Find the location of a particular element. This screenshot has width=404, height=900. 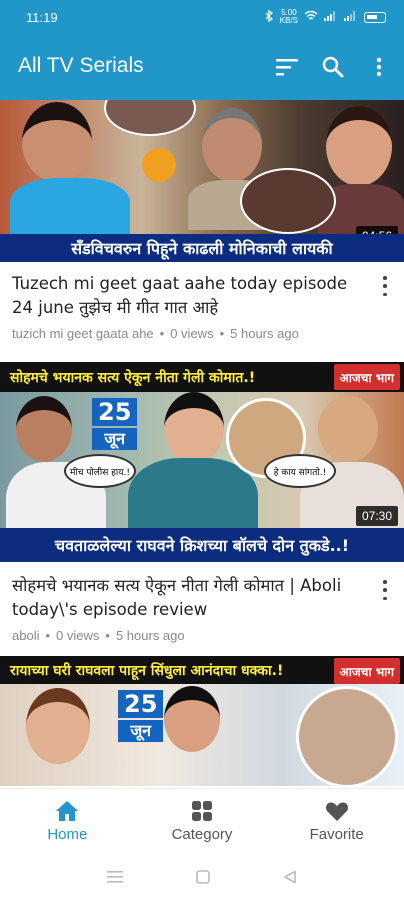

video-duration: 07:30 is located at coordinates (376, 516).